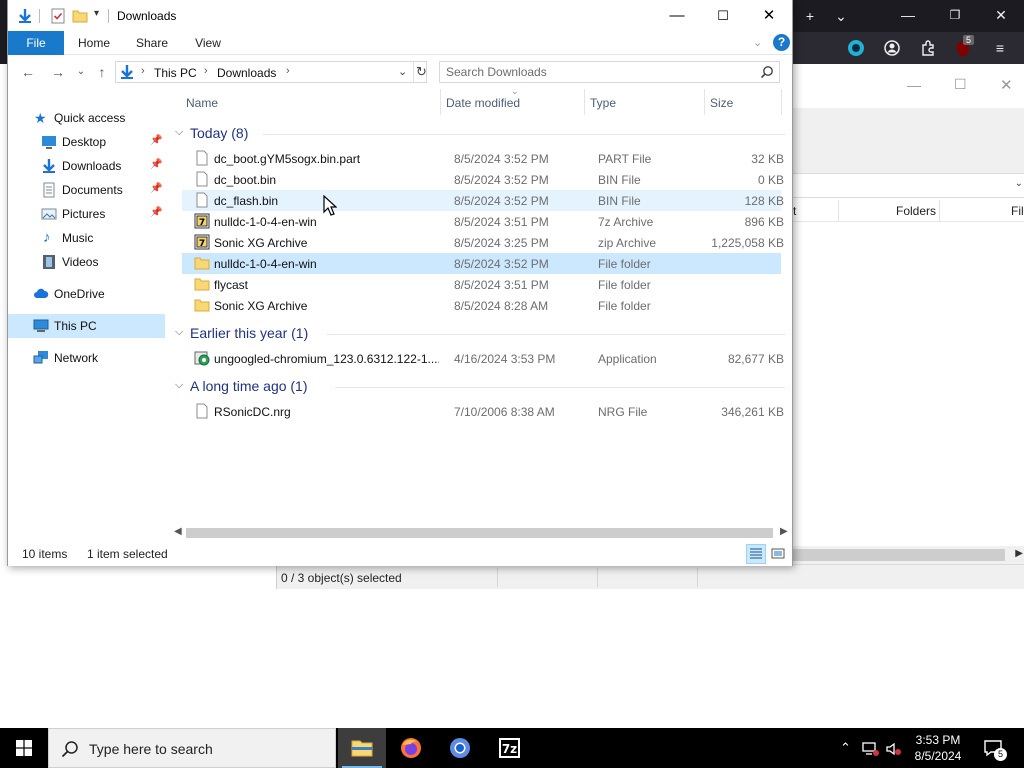 Image resolution: width=1024 pixels, height=768 pixels. What do you see at coordinates (481, 284) in the screenshot?
I see `file-row: flycast 8/5/2024 3:51 PM File folder` at bounding box center [481, 284].